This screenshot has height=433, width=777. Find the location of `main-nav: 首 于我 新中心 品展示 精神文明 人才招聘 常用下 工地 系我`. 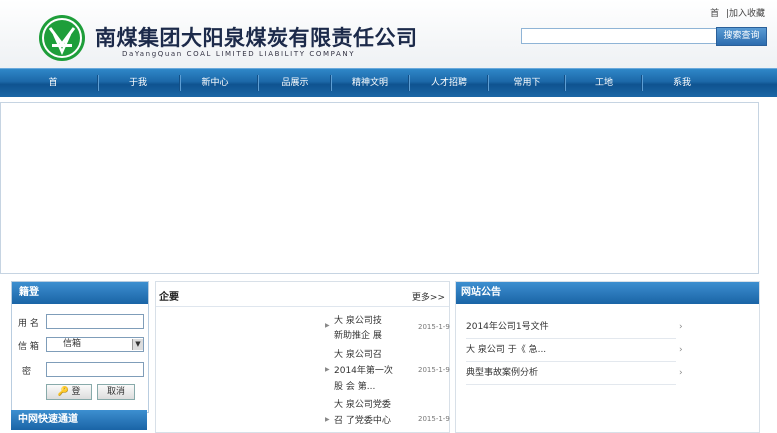

main-nav: 首 于我 新中心 品展示 精神文明 人才招聘 常用下 工地 系我 is located at coordinates (388, 82).